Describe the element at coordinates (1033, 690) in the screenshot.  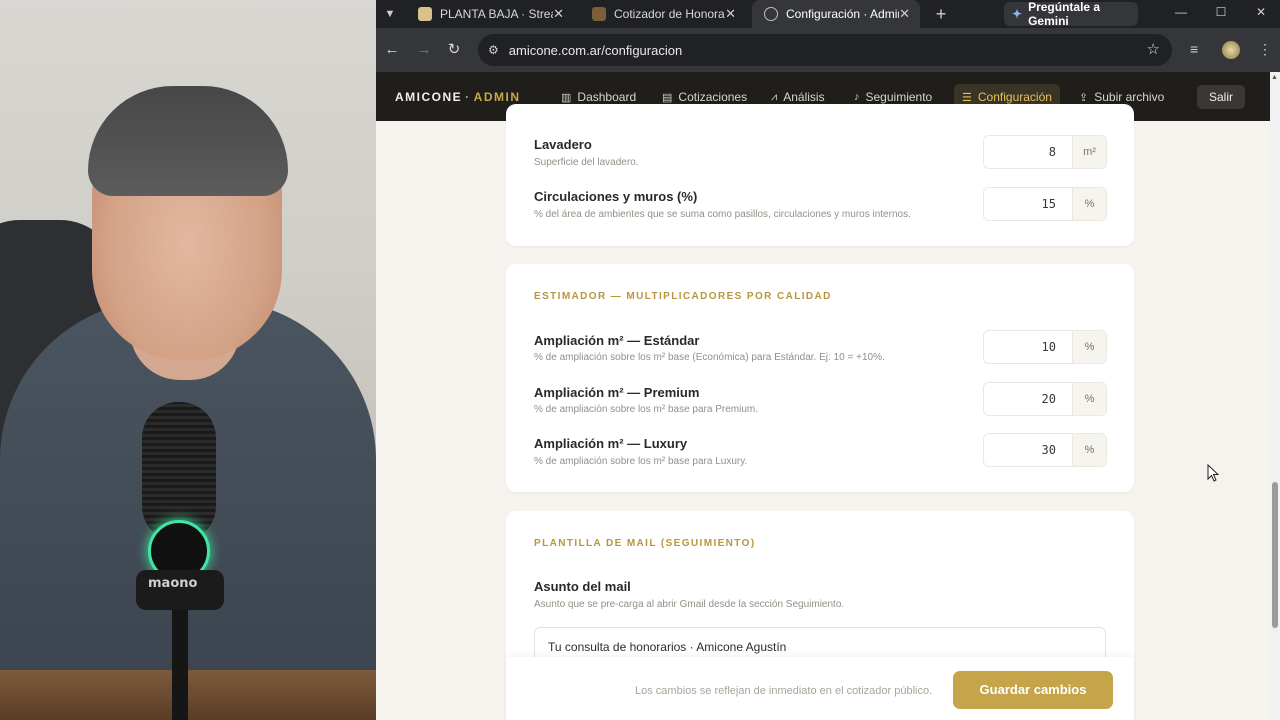
I see `save-button: Guardar cambios` at that location.